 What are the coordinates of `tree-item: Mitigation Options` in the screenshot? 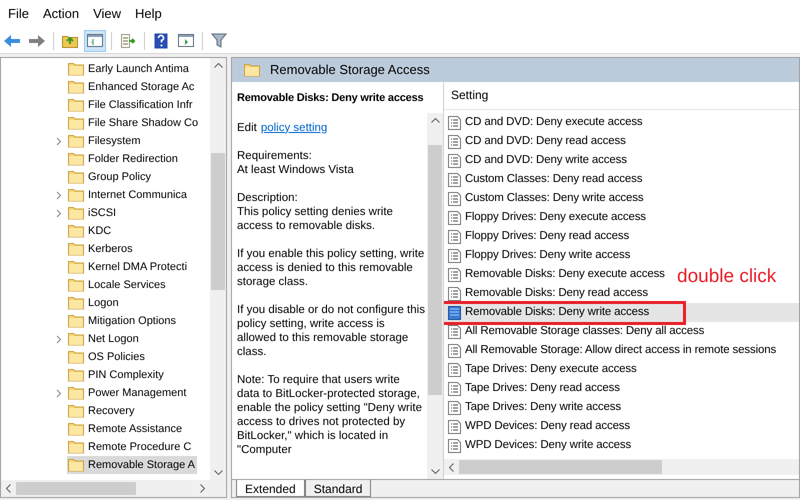 It's located at (122, 321).